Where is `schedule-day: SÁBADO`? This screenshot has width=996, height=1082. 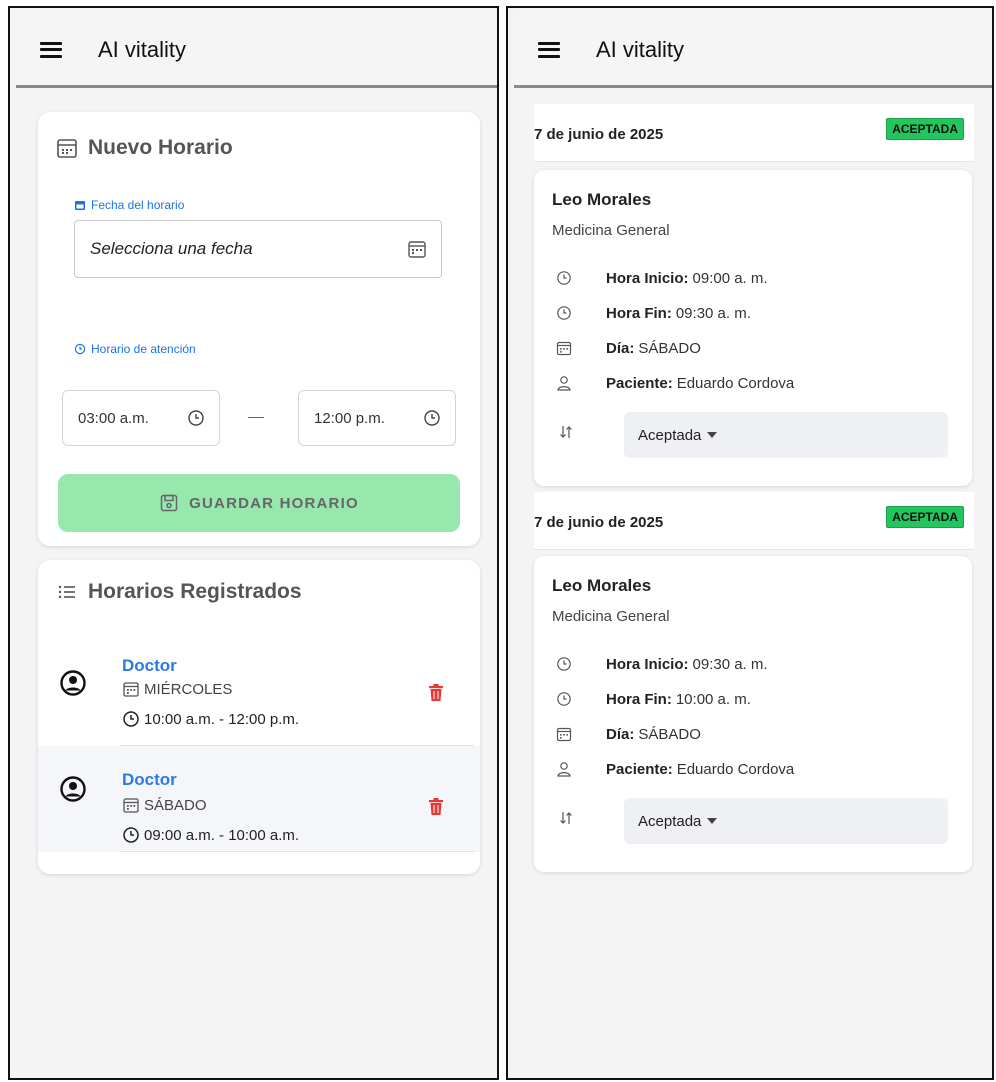 schedule-day: SÁBADO is located at coordinates (164, 805).